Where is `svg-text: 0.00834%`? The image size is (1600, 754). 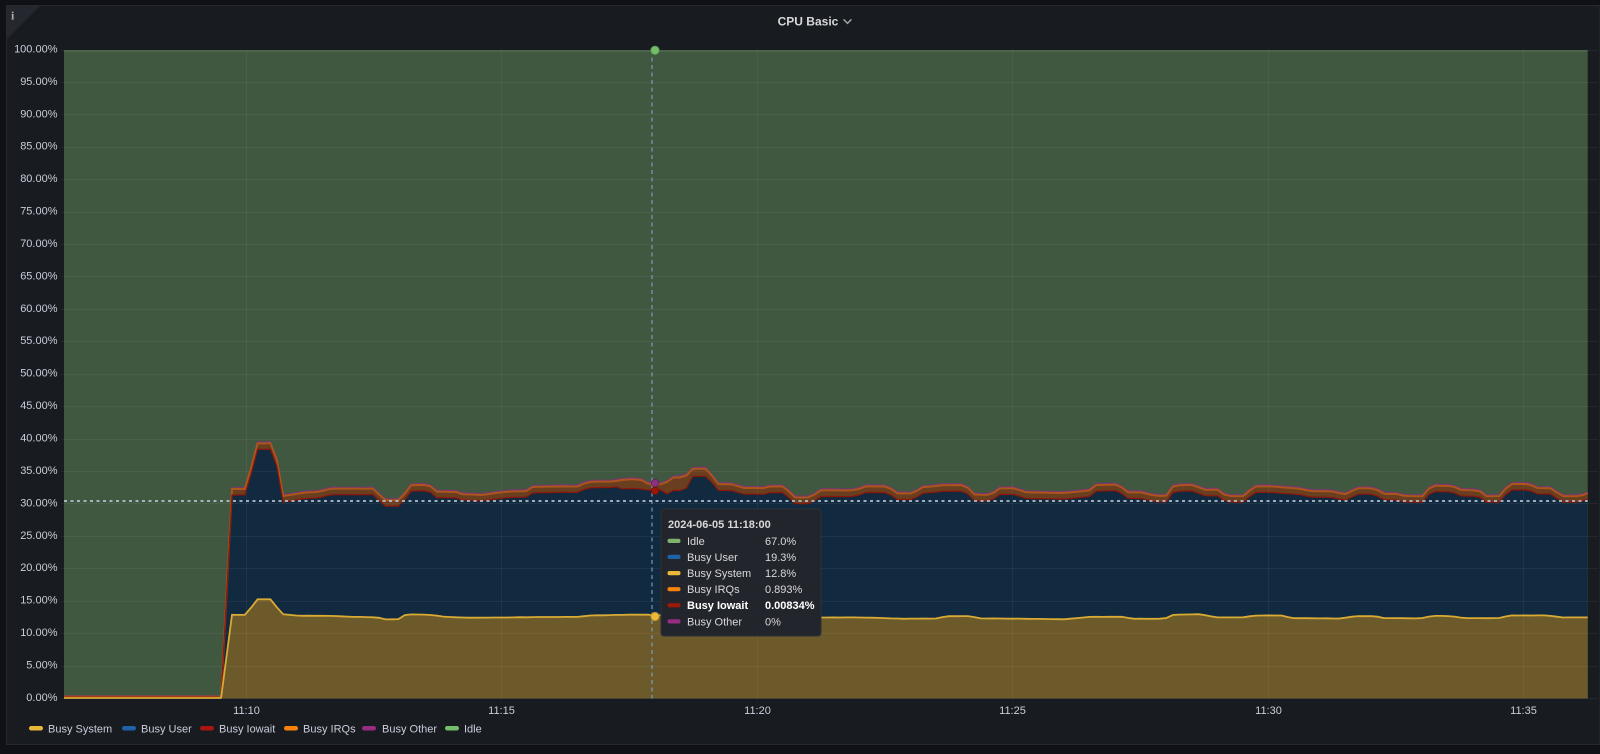 svg-text: 0.00834% is located at coordinates (790, 606).